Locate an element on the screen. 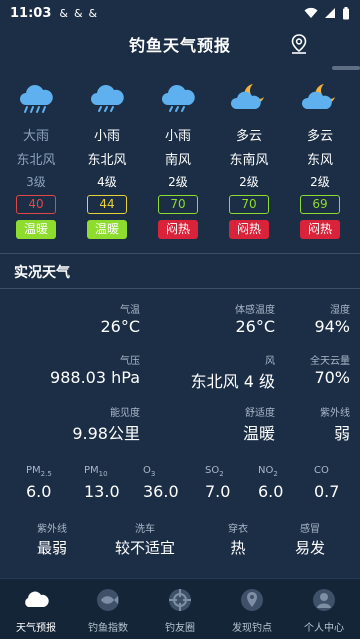  nav-item-label: 发现钓点 is located at coordinates (252, 628).